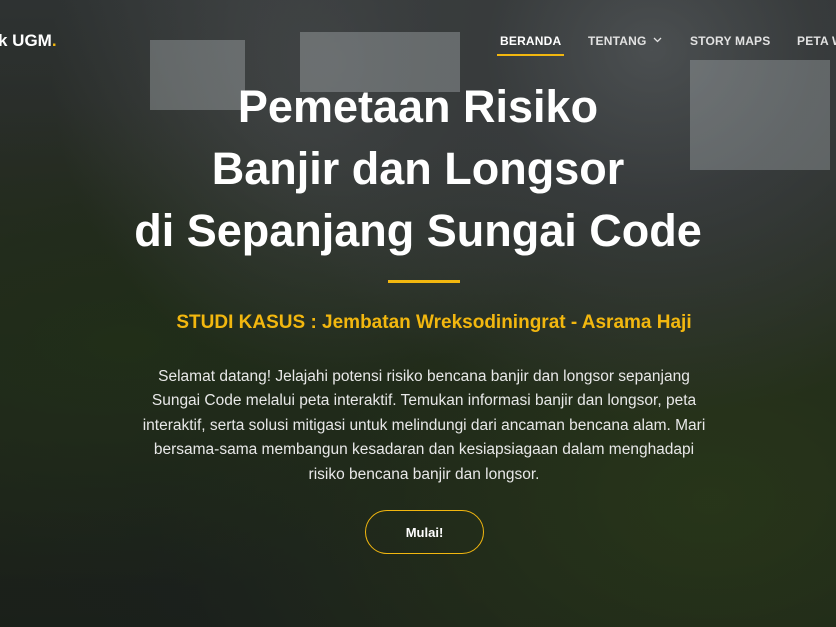  What do you see at coordinates (418, 106) in the screenshot?
I see `hero-title-line: Pemetaan Risiko` at bounding box center [418, 106].